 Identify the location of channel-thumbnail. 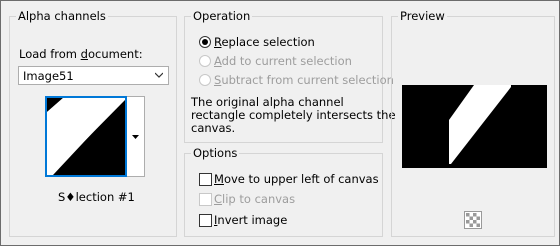
(86, 136).